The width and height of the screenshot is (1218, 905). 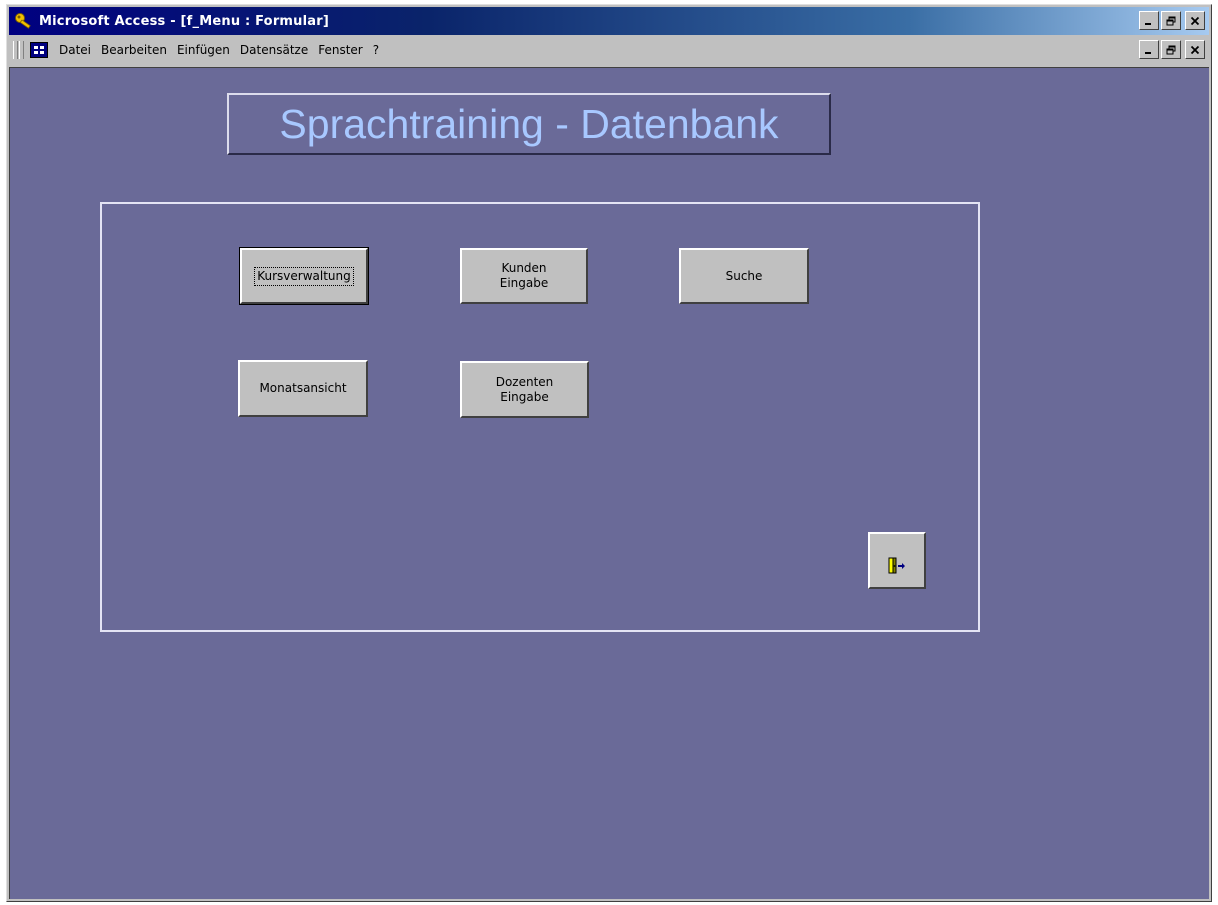 I want to click on minimize-button, so click(x=1149, y=20).